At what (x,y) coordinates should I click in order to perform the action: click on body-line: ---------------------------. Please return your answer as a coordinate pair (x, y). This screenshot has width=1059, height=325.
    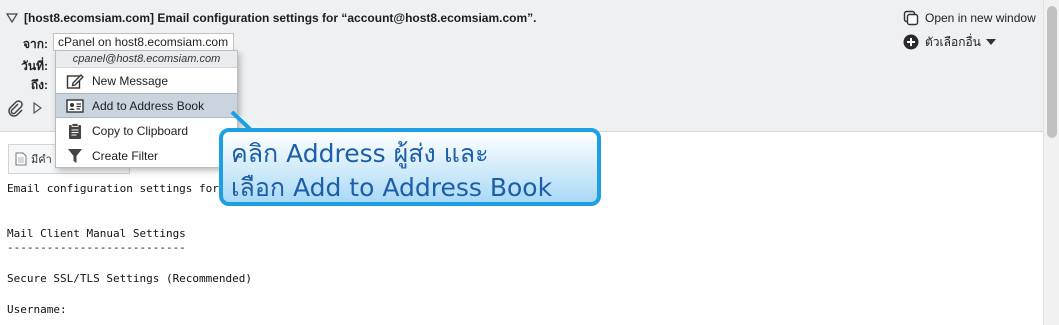
    Looking at the image, I should click on (96, 247).